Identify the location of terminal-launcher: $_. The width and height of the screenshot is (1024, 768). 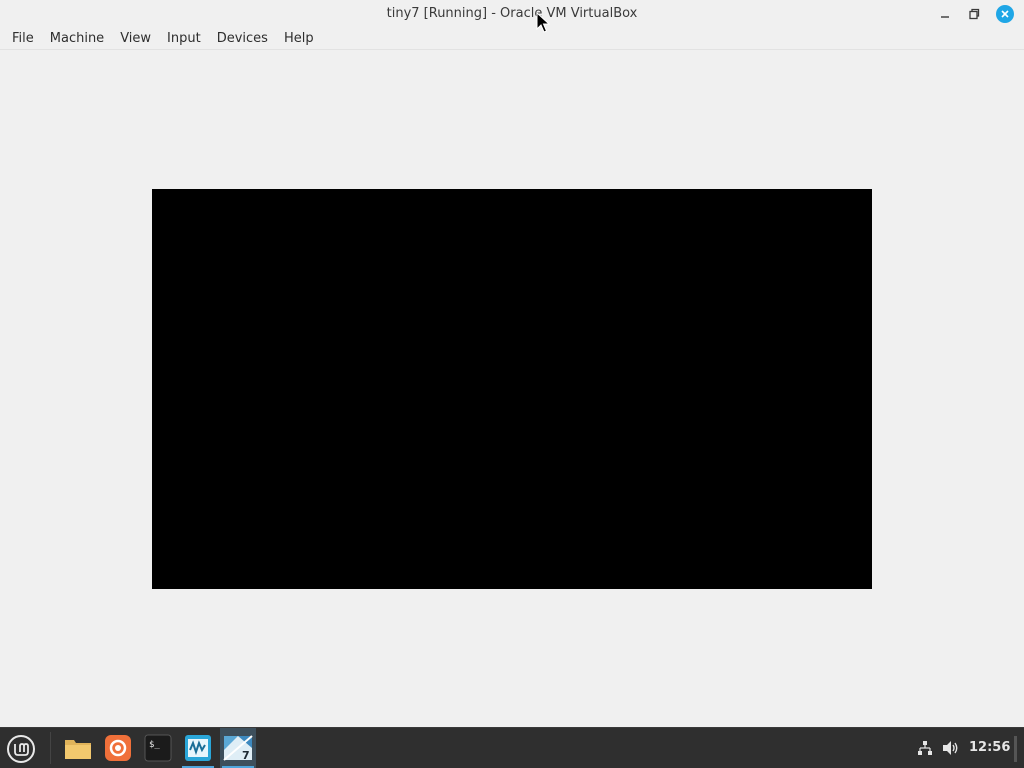
(158, 748).